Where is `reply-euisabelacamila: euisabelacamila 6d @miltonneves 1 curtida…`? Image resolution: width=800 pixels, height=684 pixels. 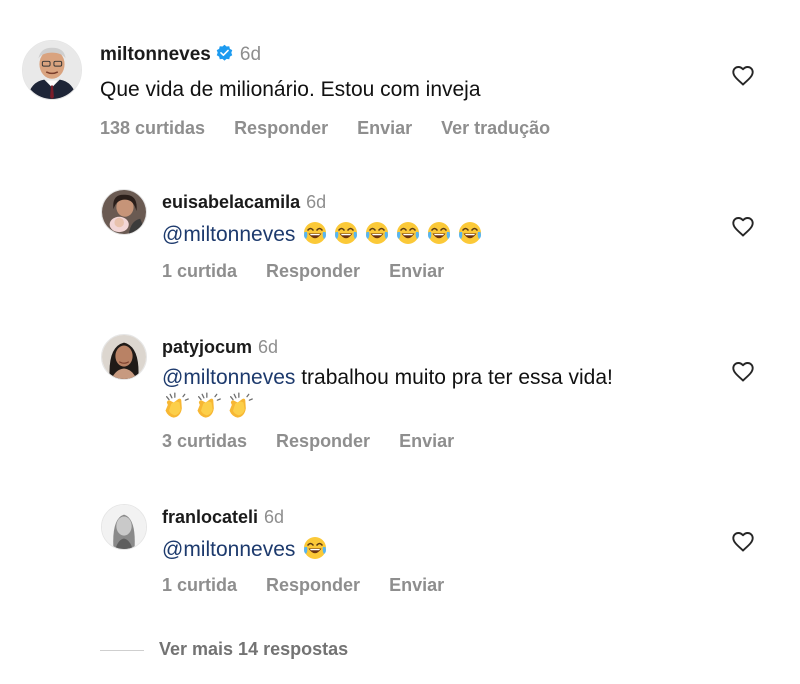
reply-euisabelacamila: euisabelacamila 6d @miltonneves 1 curtida… is located at coordinates (400, 239).